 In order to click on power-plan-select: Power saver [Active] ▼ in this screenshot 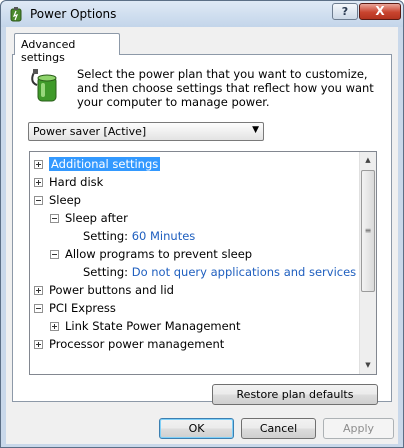, I will do `click(146, 131)`.